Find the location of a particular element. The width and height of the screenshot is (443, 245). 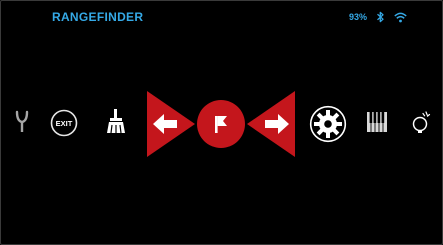

status-bar: 93% is located at coordinates (378, 17).